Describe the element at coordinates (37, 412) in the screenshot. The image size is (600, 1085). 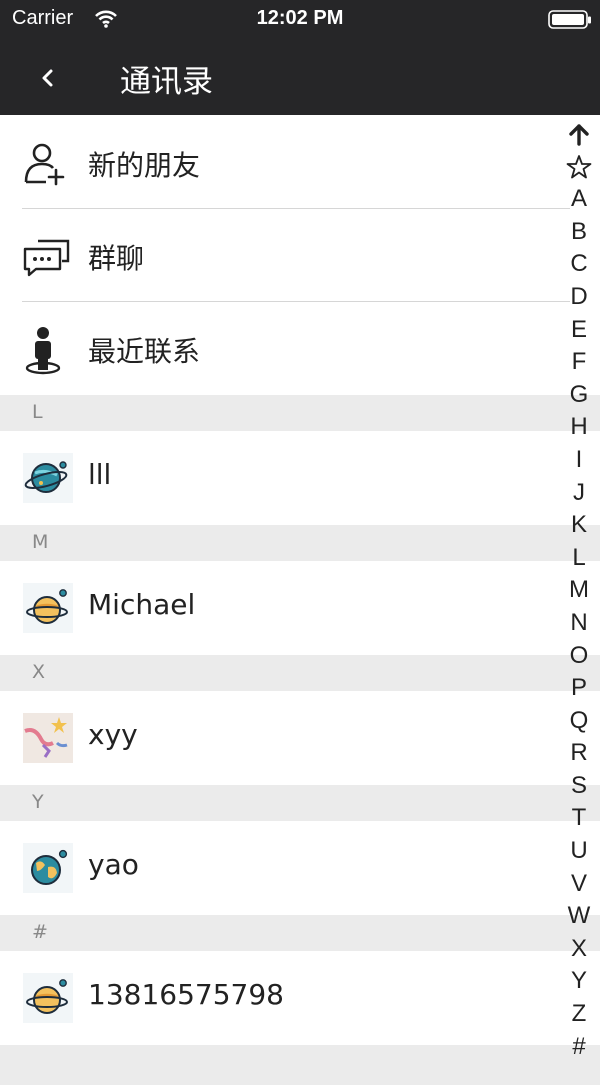
I see `section-letter: L` at that location.